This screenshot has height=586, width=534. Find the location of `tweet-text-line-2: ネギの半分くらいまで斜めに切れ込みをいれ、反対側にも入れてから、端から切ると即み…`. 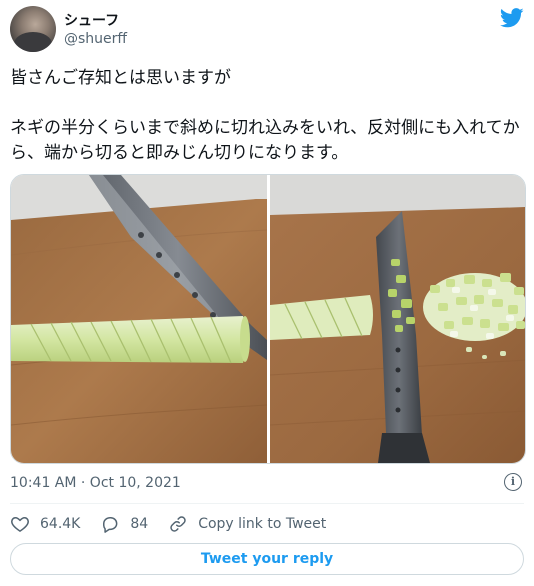

tweet-text-line-2: ネギの半分くらいまで斜めに切れ込みをいれ、反対側にも入れてから、端から切ると即み… is located at coordinates (265, 140).